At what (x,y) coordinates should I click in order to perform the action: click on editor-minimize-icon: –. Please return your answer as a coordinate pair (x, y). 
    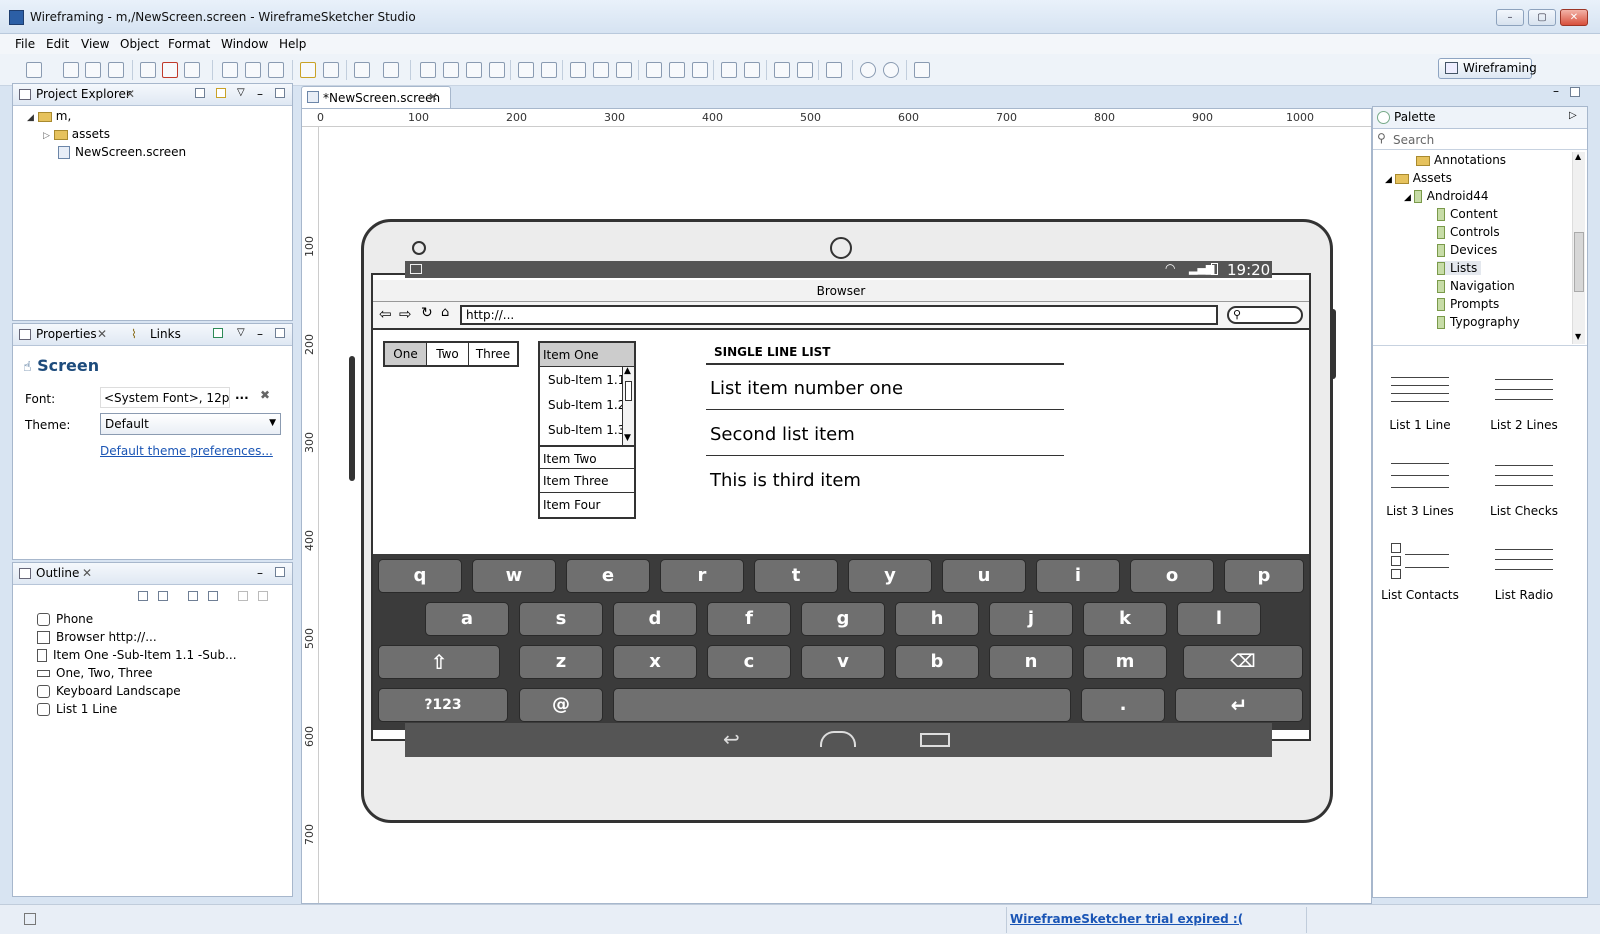
    Looking at the image, I should click on (1556, 91).